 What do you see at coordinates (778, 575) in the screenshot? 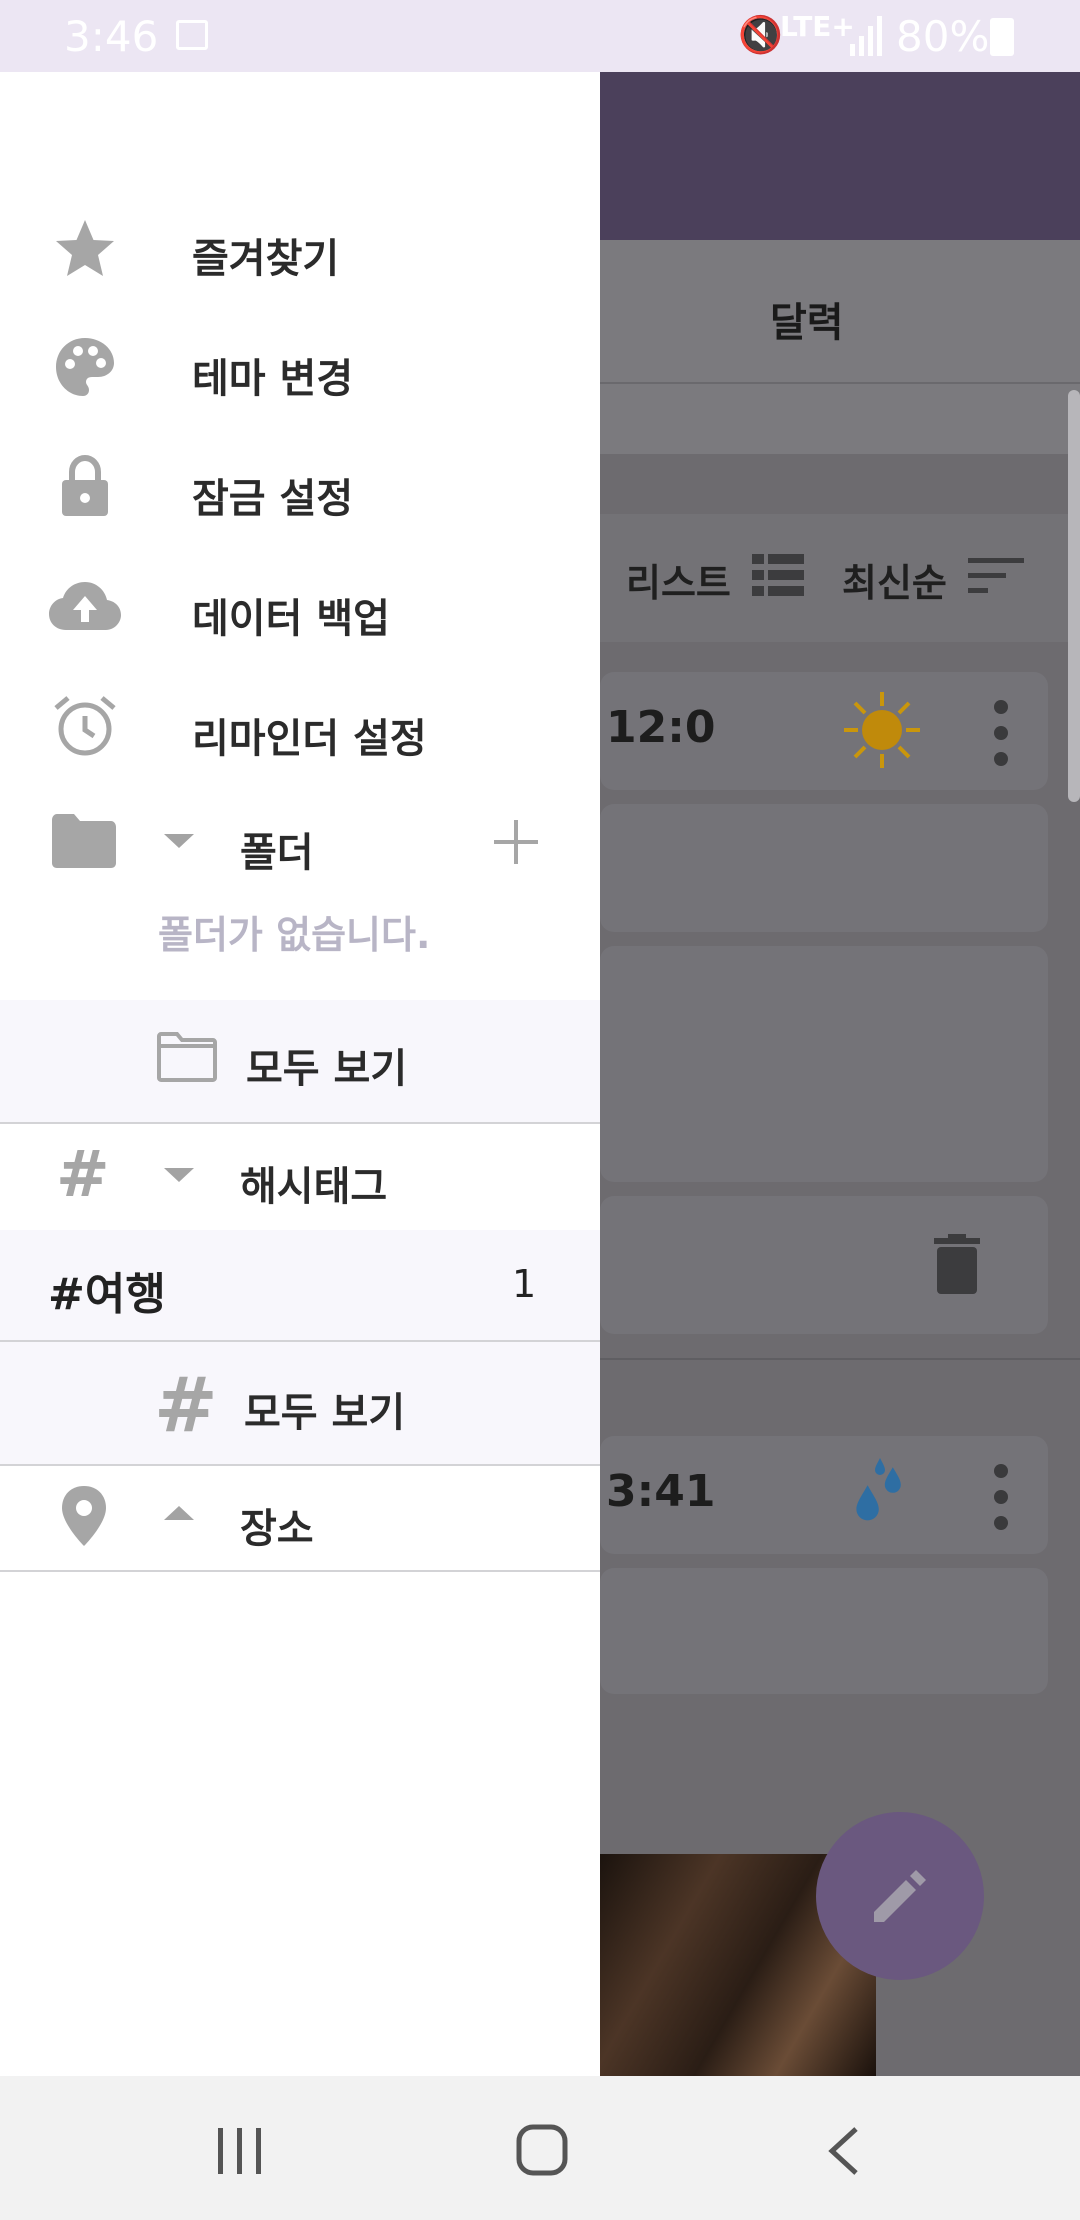
I see `list-view-icon` at bounding box center [778, 575].